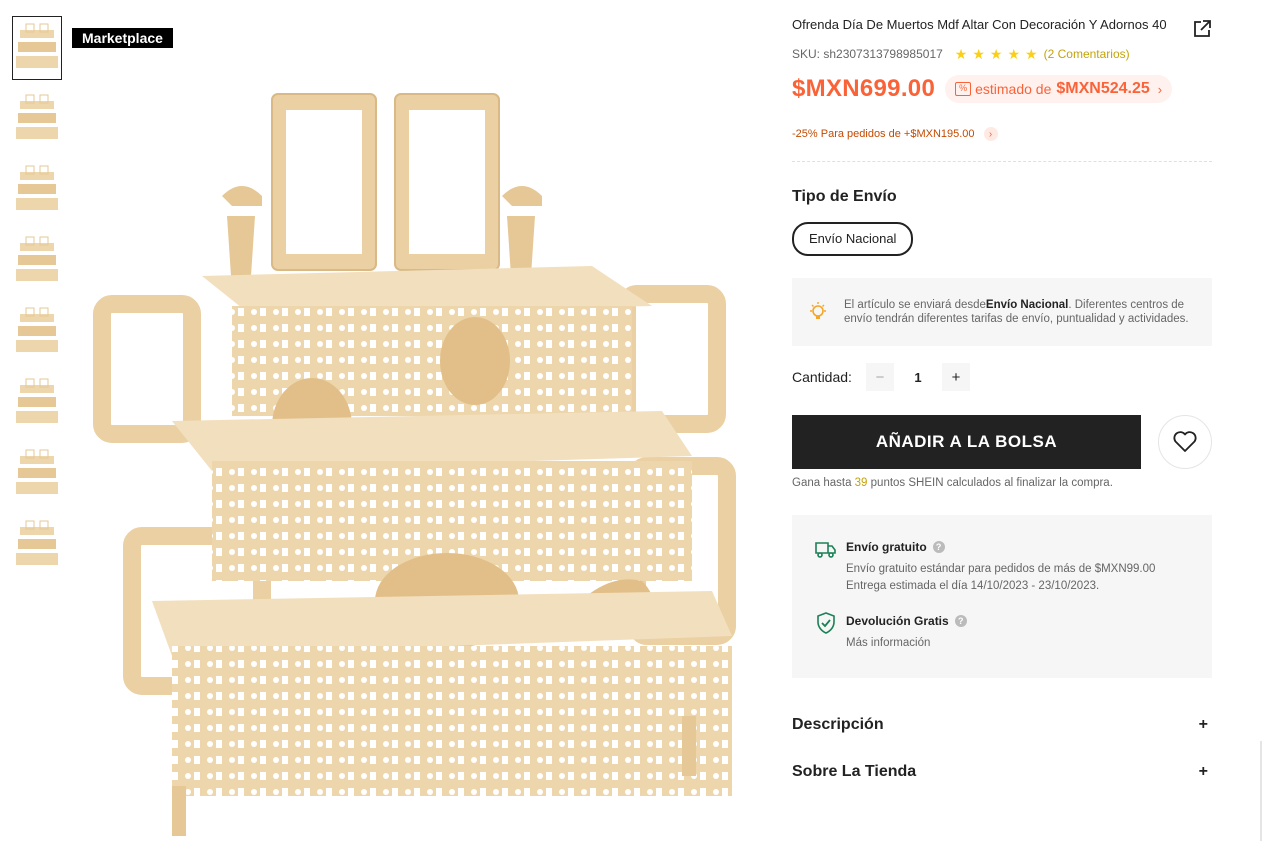 This screenshot has width=1262, height=858. I want to click on product-price: $MXN699.00, so click(864, 88).